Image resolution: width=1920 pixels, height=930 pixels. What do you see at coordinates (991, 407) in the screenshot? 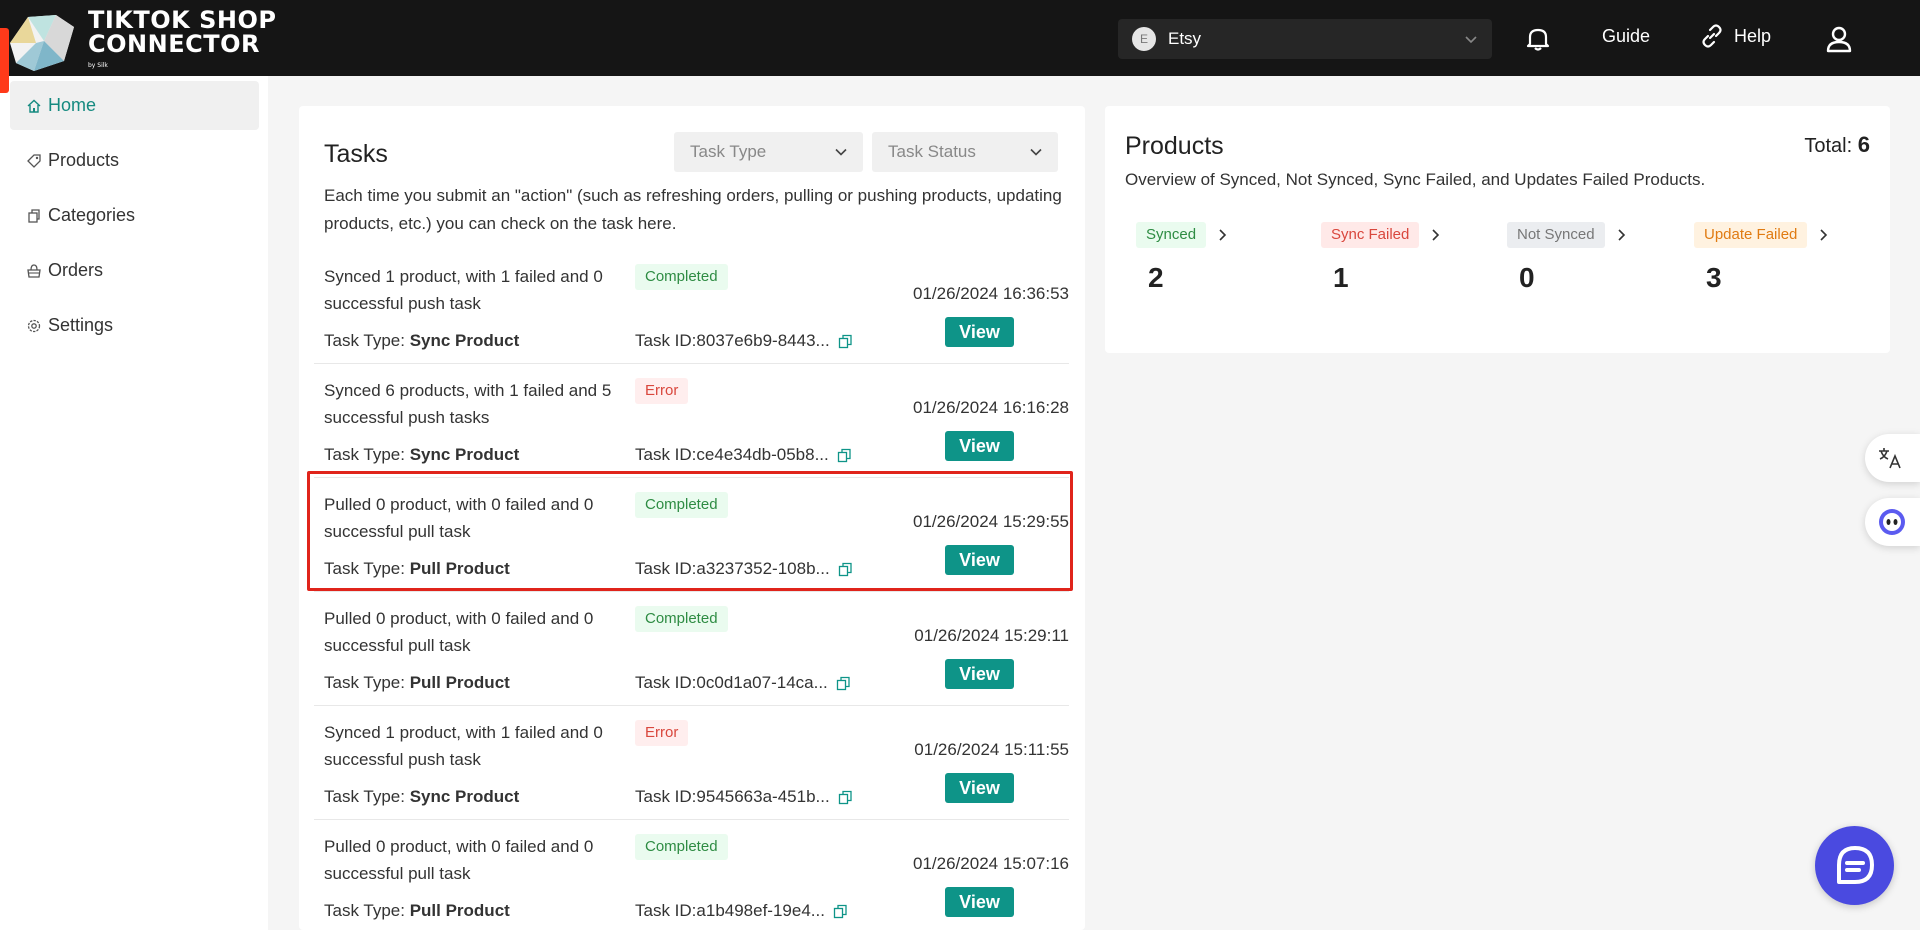
I see `task-time: 01/26/2024 16:16:28` at bounding box center [991, 407].